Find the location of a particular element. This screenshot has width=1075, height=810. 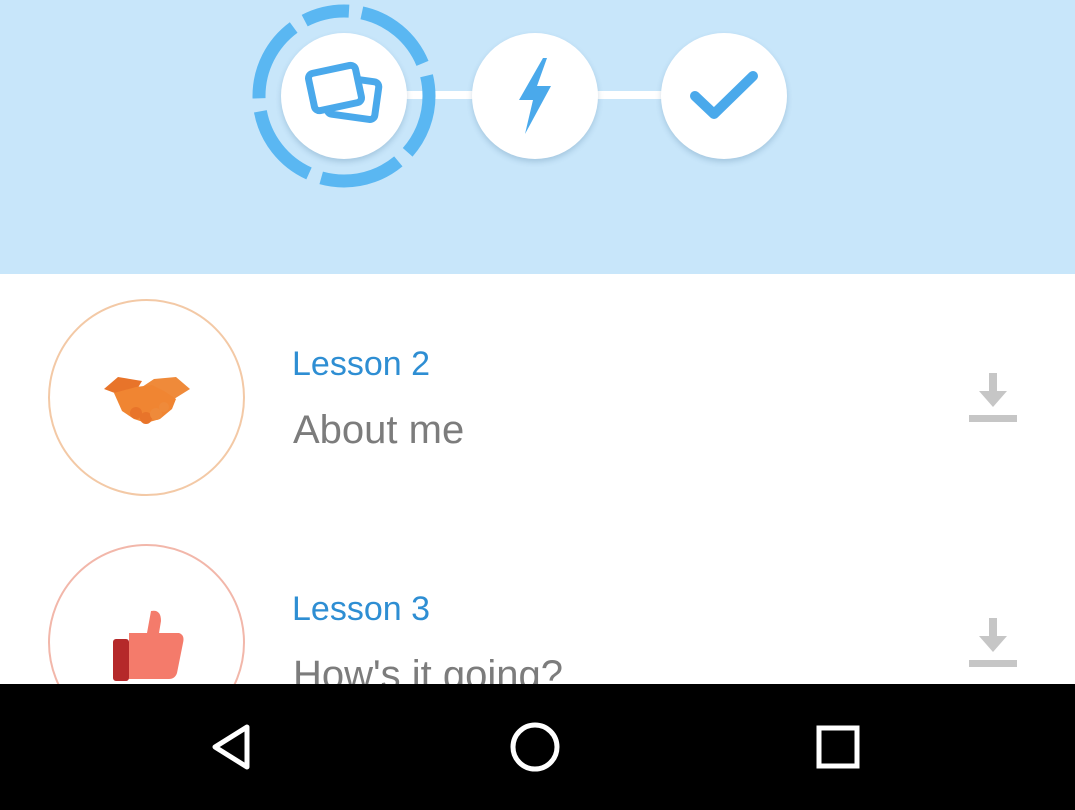

flashcards-icon is located at coordinates (344, 92).